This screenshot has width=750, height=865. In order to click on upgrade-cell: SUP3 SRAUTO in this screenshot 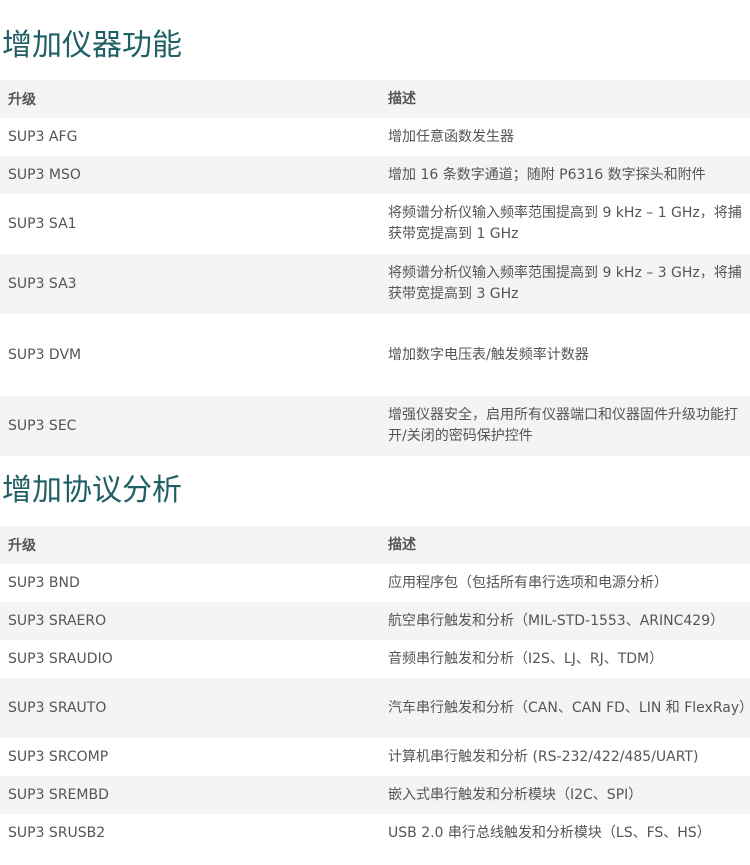, I will do `click(57, 708)`.